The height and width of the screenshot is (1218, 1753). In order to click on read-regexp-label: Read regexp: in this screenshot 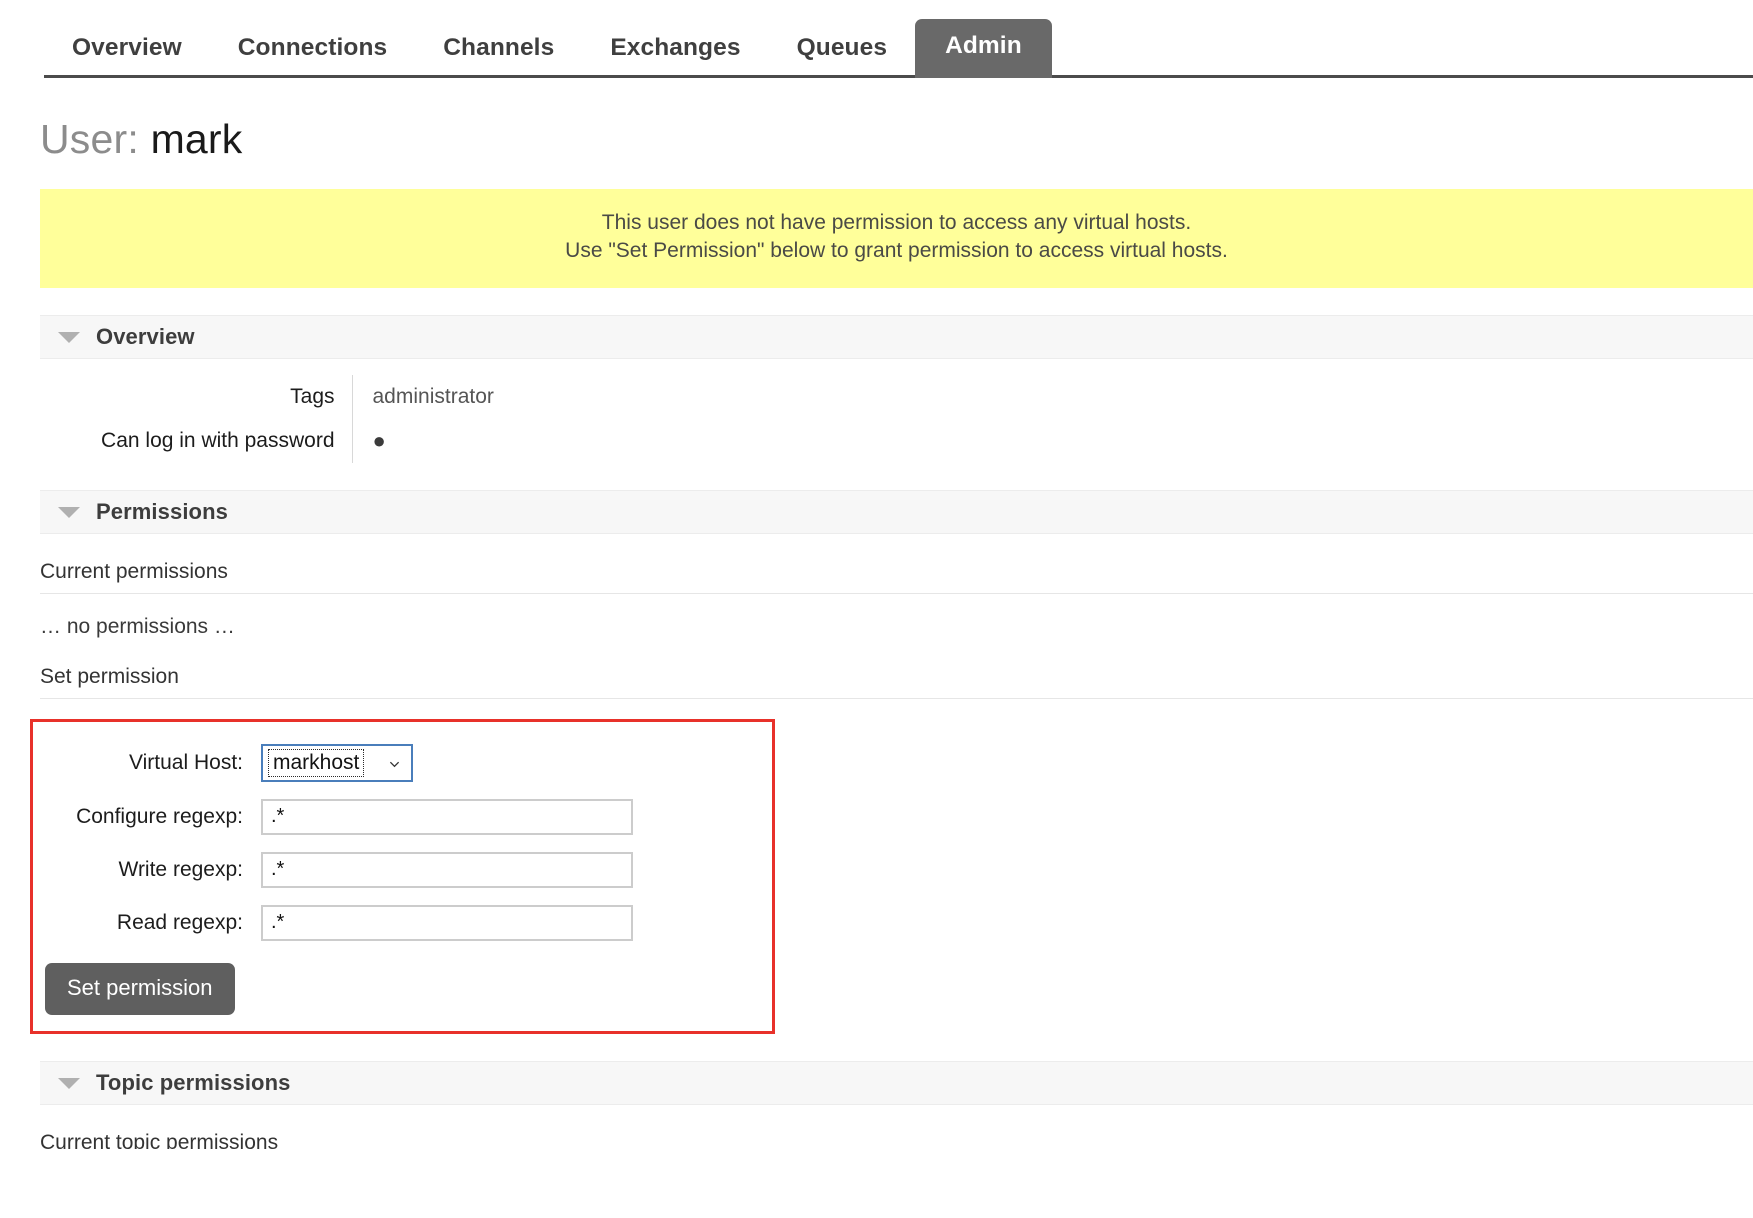, I will do `click(179, 922)`.